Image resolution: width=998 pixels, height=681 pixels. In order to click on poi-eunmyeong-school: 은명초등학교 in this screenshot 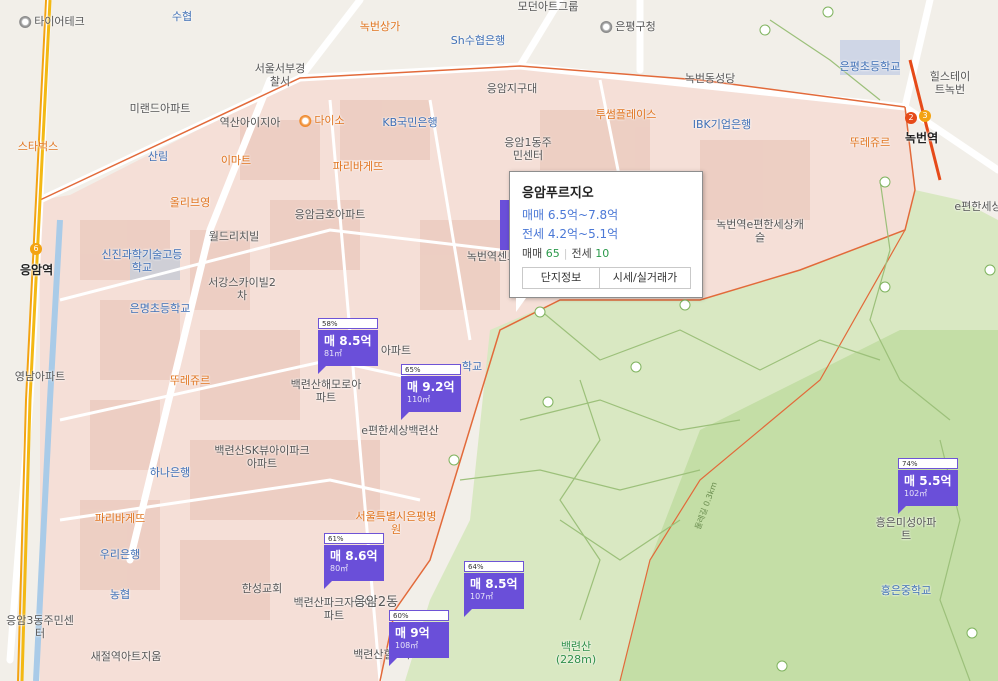, I will do `click(160, 308)`.